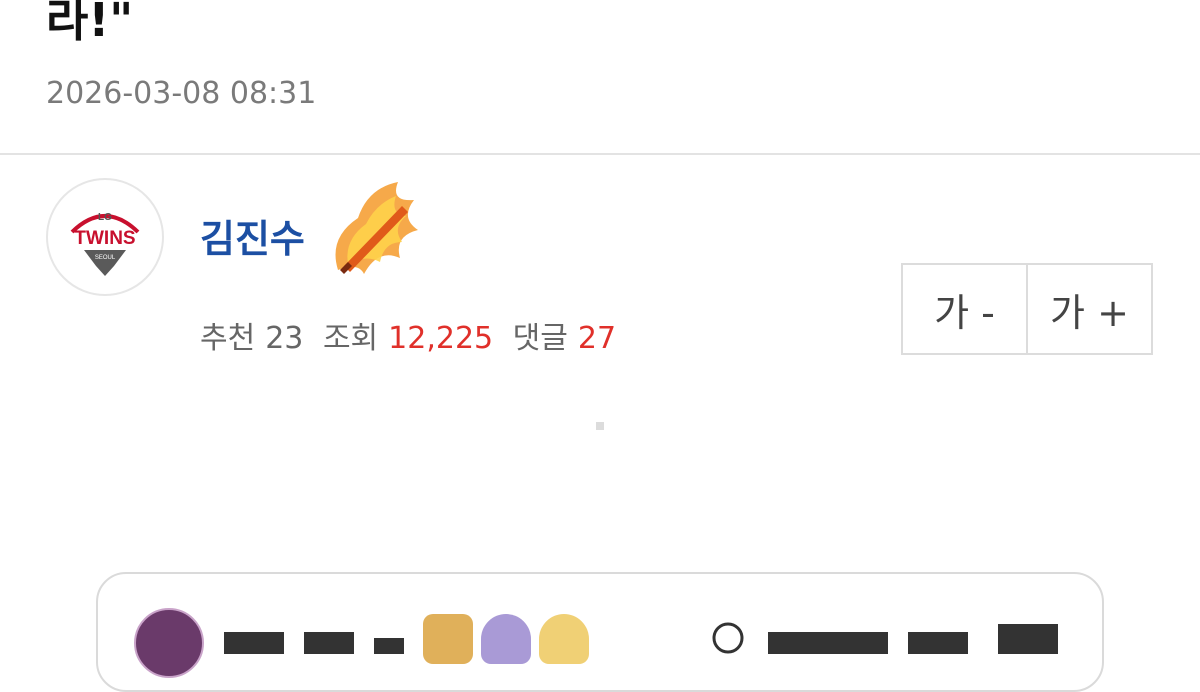  What do you see at coordinates (252, 239) in the screenshot?
I see `author-name: 김진수` at bounding box center [252, 239].